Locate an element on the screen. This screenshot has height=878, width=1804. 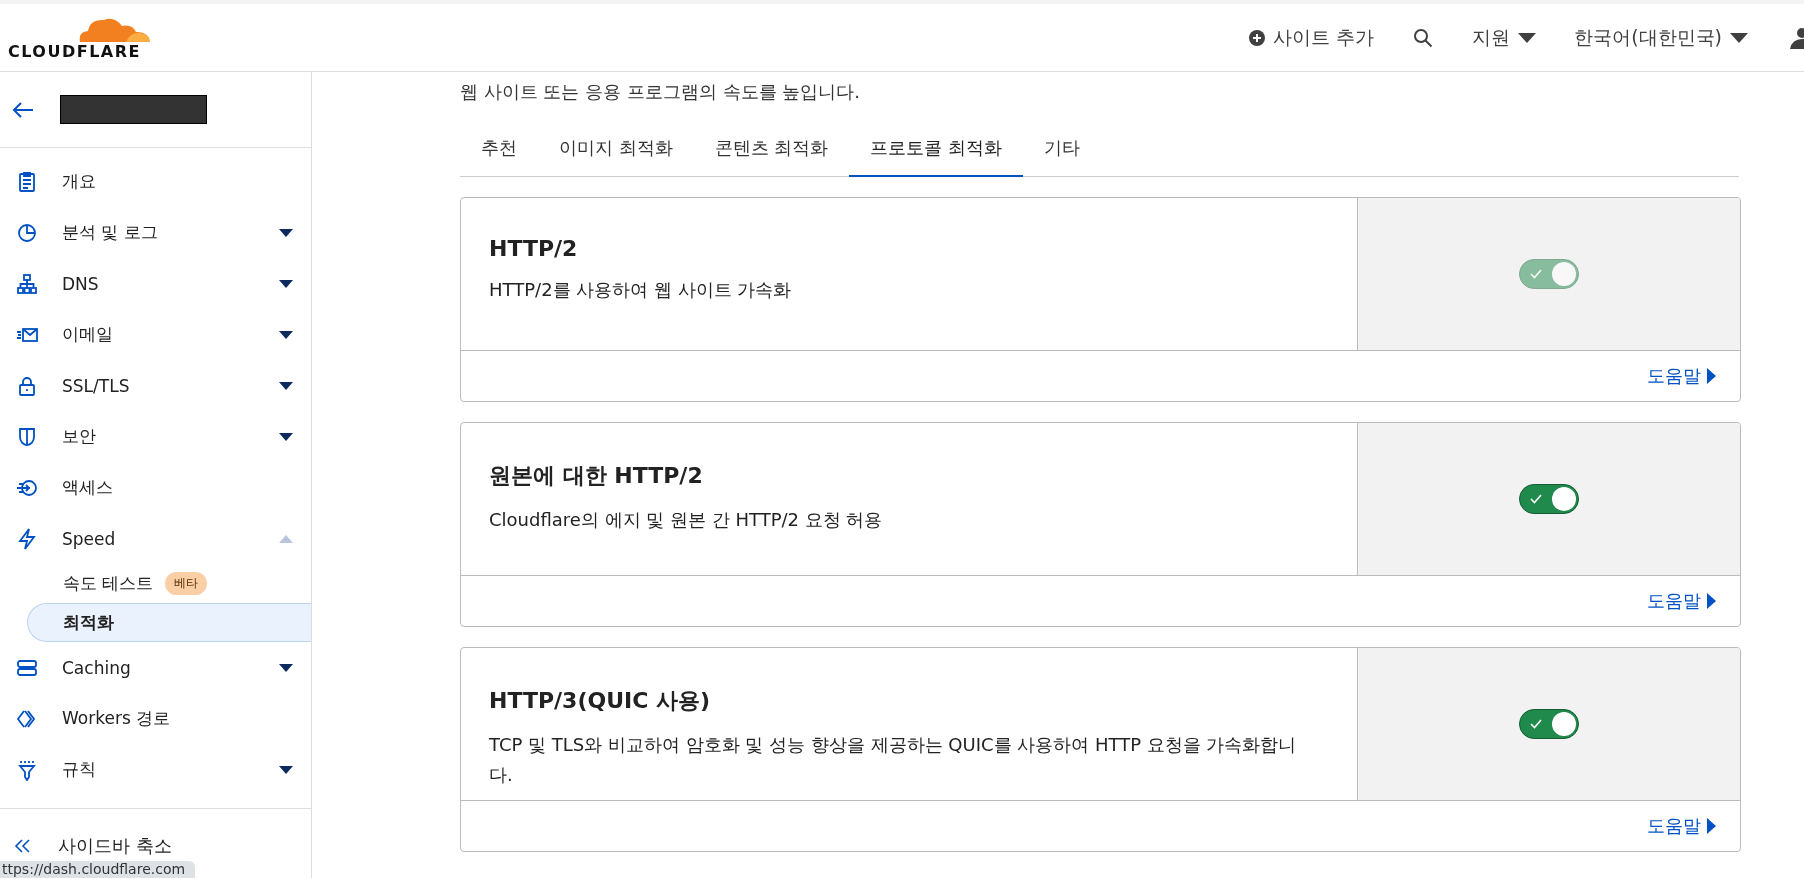
pie-chart-icon is located at coordinates (27, 232).